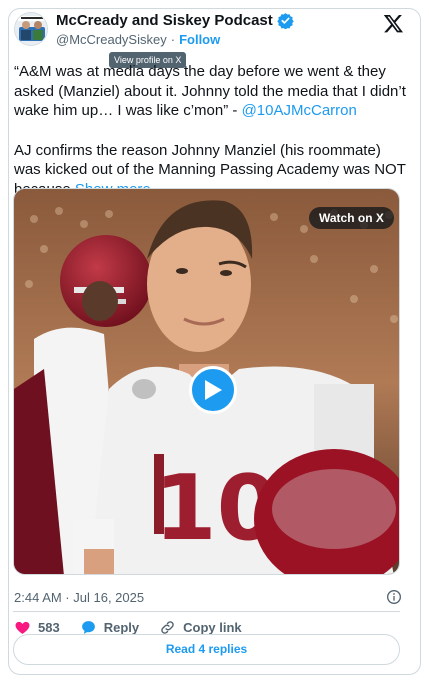  What do you see at coordinates (31, 29) in the screenshot?
I see `author-avatar` at bounding box center [31, 29].